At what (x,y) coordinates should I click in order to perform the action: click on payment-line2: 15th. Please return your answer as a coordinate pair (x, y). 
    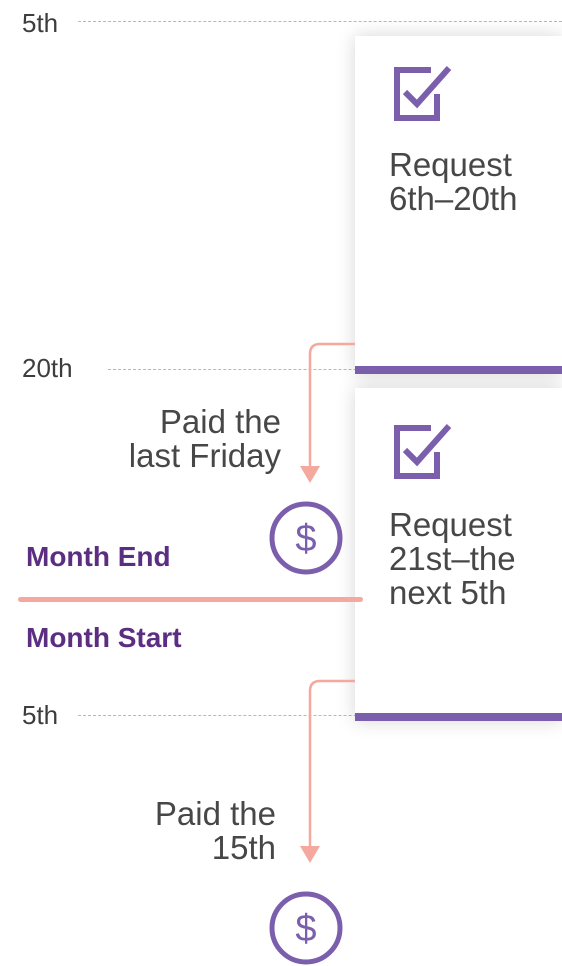
    Looking at the image, I should click on (243, 847).